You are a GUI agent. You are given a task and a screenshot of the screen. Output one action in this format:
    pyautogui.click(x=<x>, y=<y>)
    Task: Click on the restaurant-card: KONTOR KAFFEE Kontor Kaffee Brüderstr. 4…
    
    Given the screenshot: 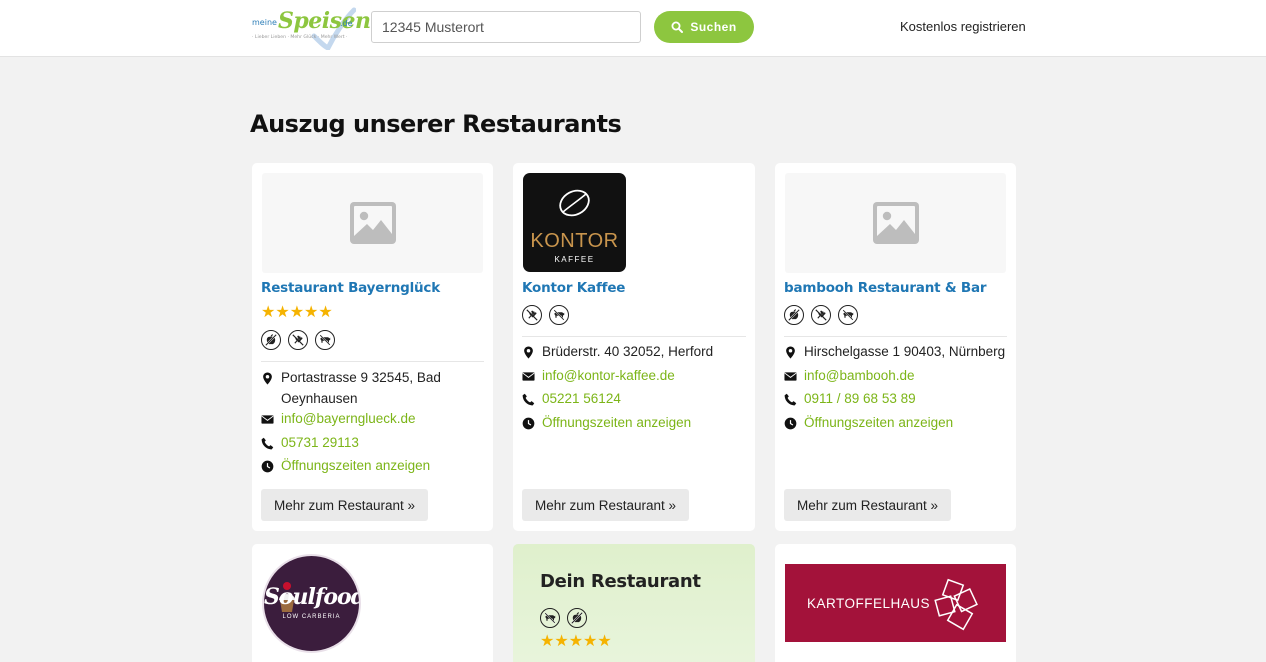 What is the action you would take?
    pyautogui.click(x=634, y=347)
    